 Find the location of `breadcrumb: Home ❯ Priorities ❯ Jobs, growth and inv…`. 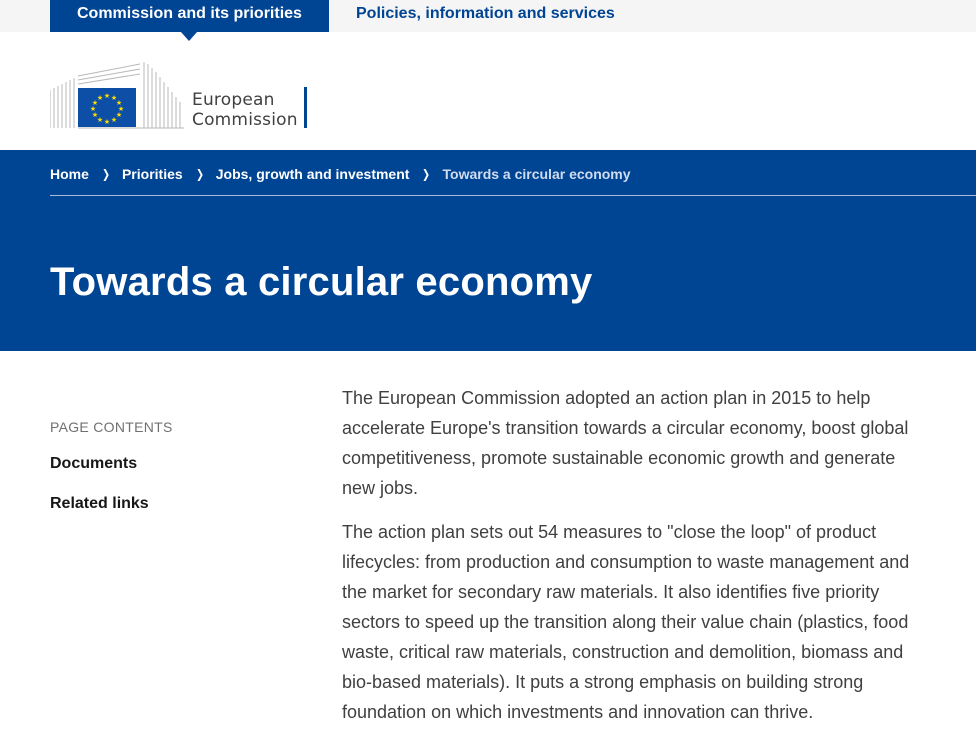

breadcrumb: Home ❯ Priorities ❯ Jobs, growth and inv… is located at coordinates (340, 174).